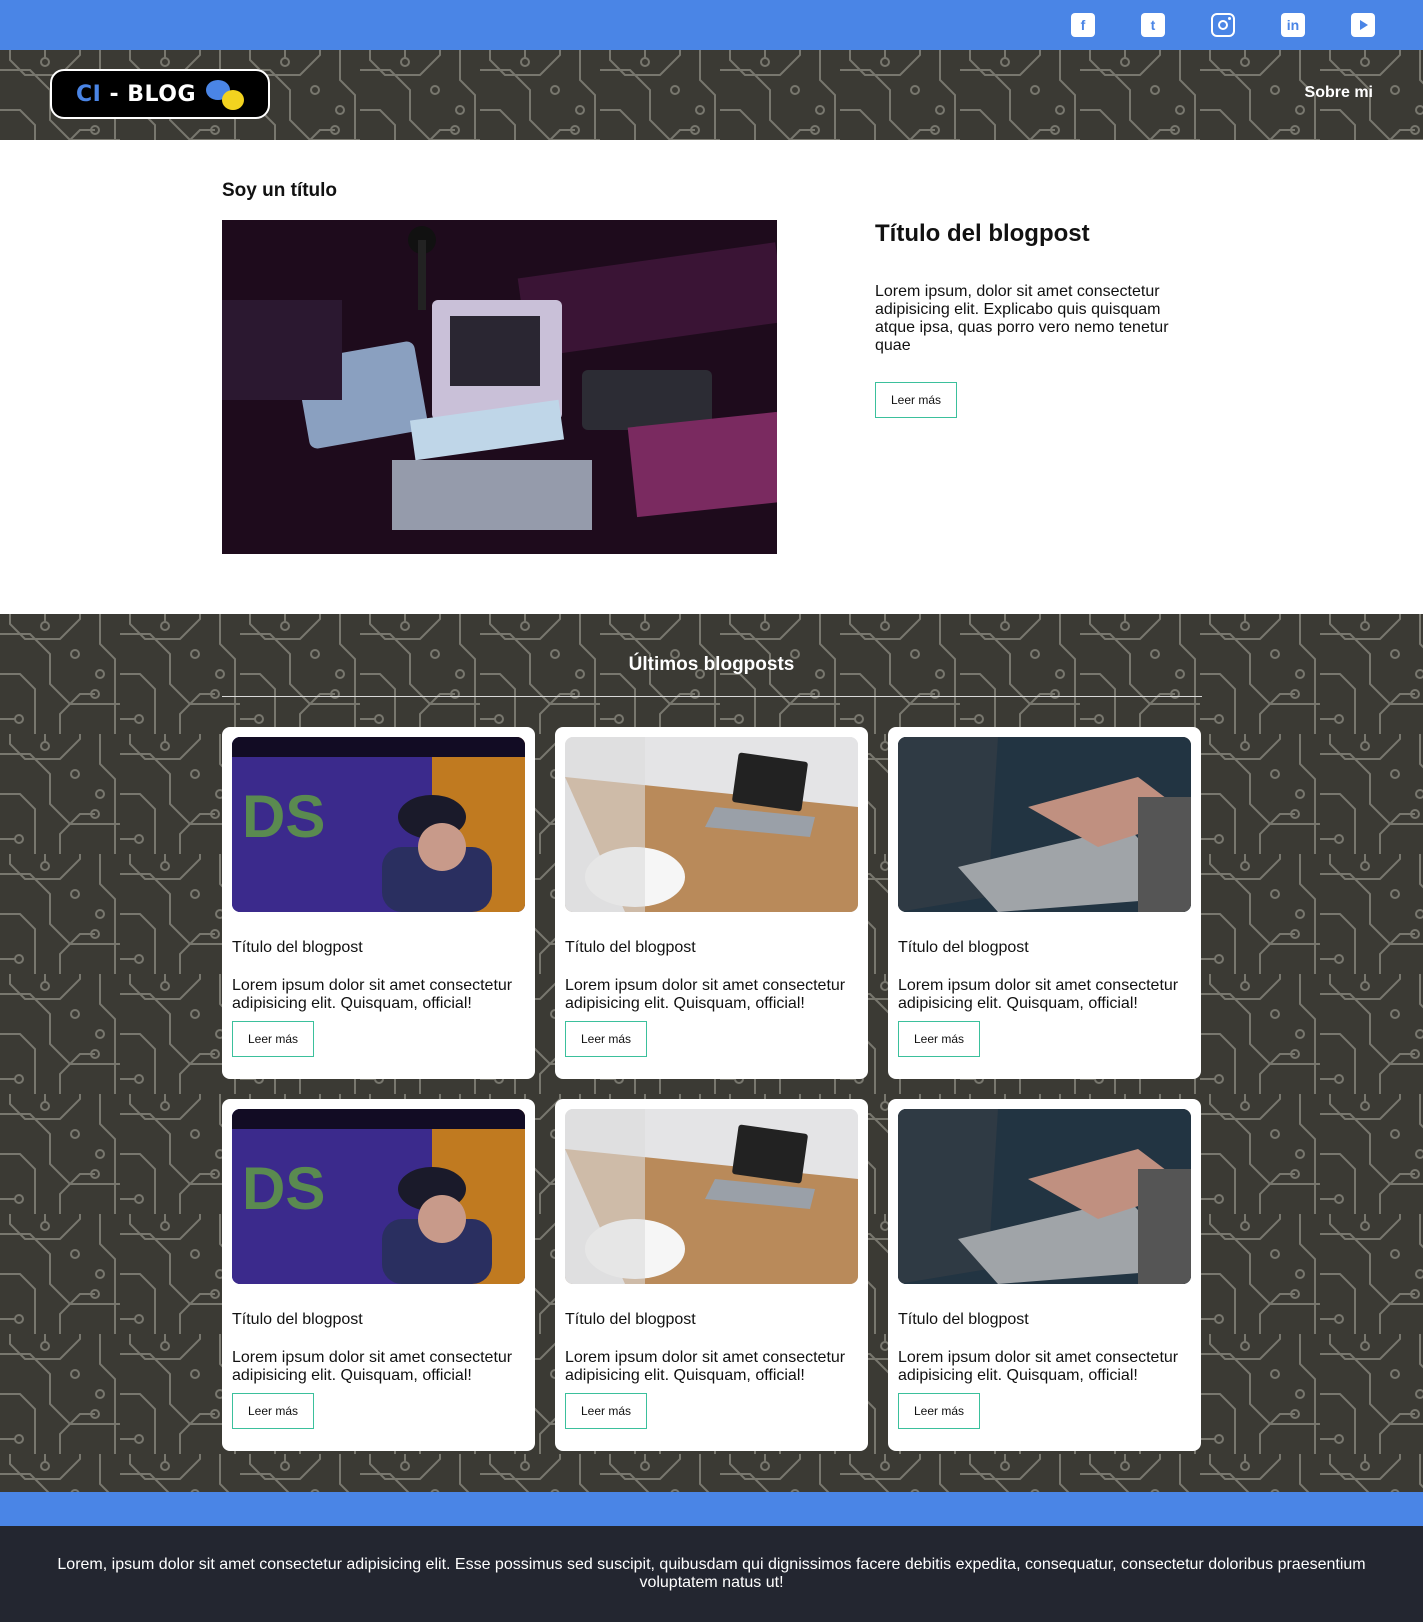 The width and height of the screenshot is (1423, 1622). I want to click on site-logo: CI - BLOG, so click(160, 94).